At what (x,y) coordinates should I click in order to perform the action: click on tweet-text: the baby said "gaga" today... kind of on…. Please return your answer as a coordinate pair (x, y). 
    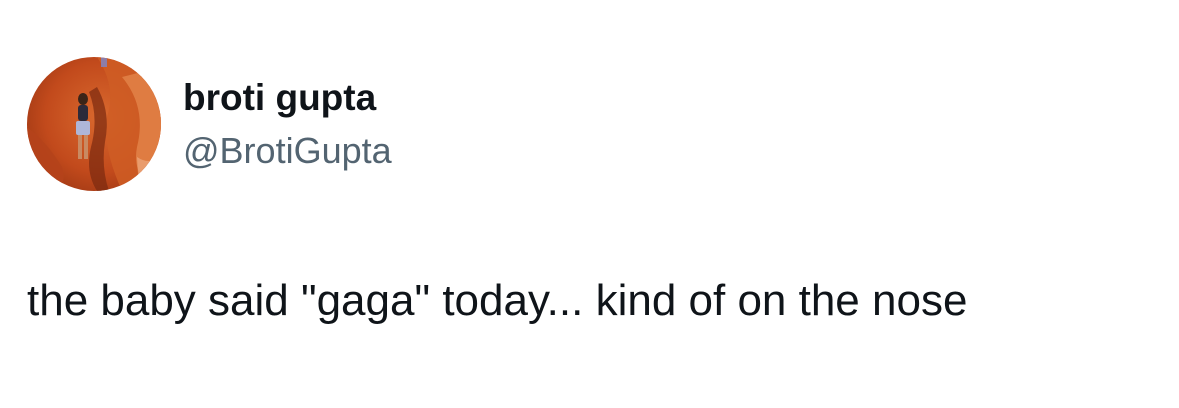
    Looking at the image, I should click on (497, 300).